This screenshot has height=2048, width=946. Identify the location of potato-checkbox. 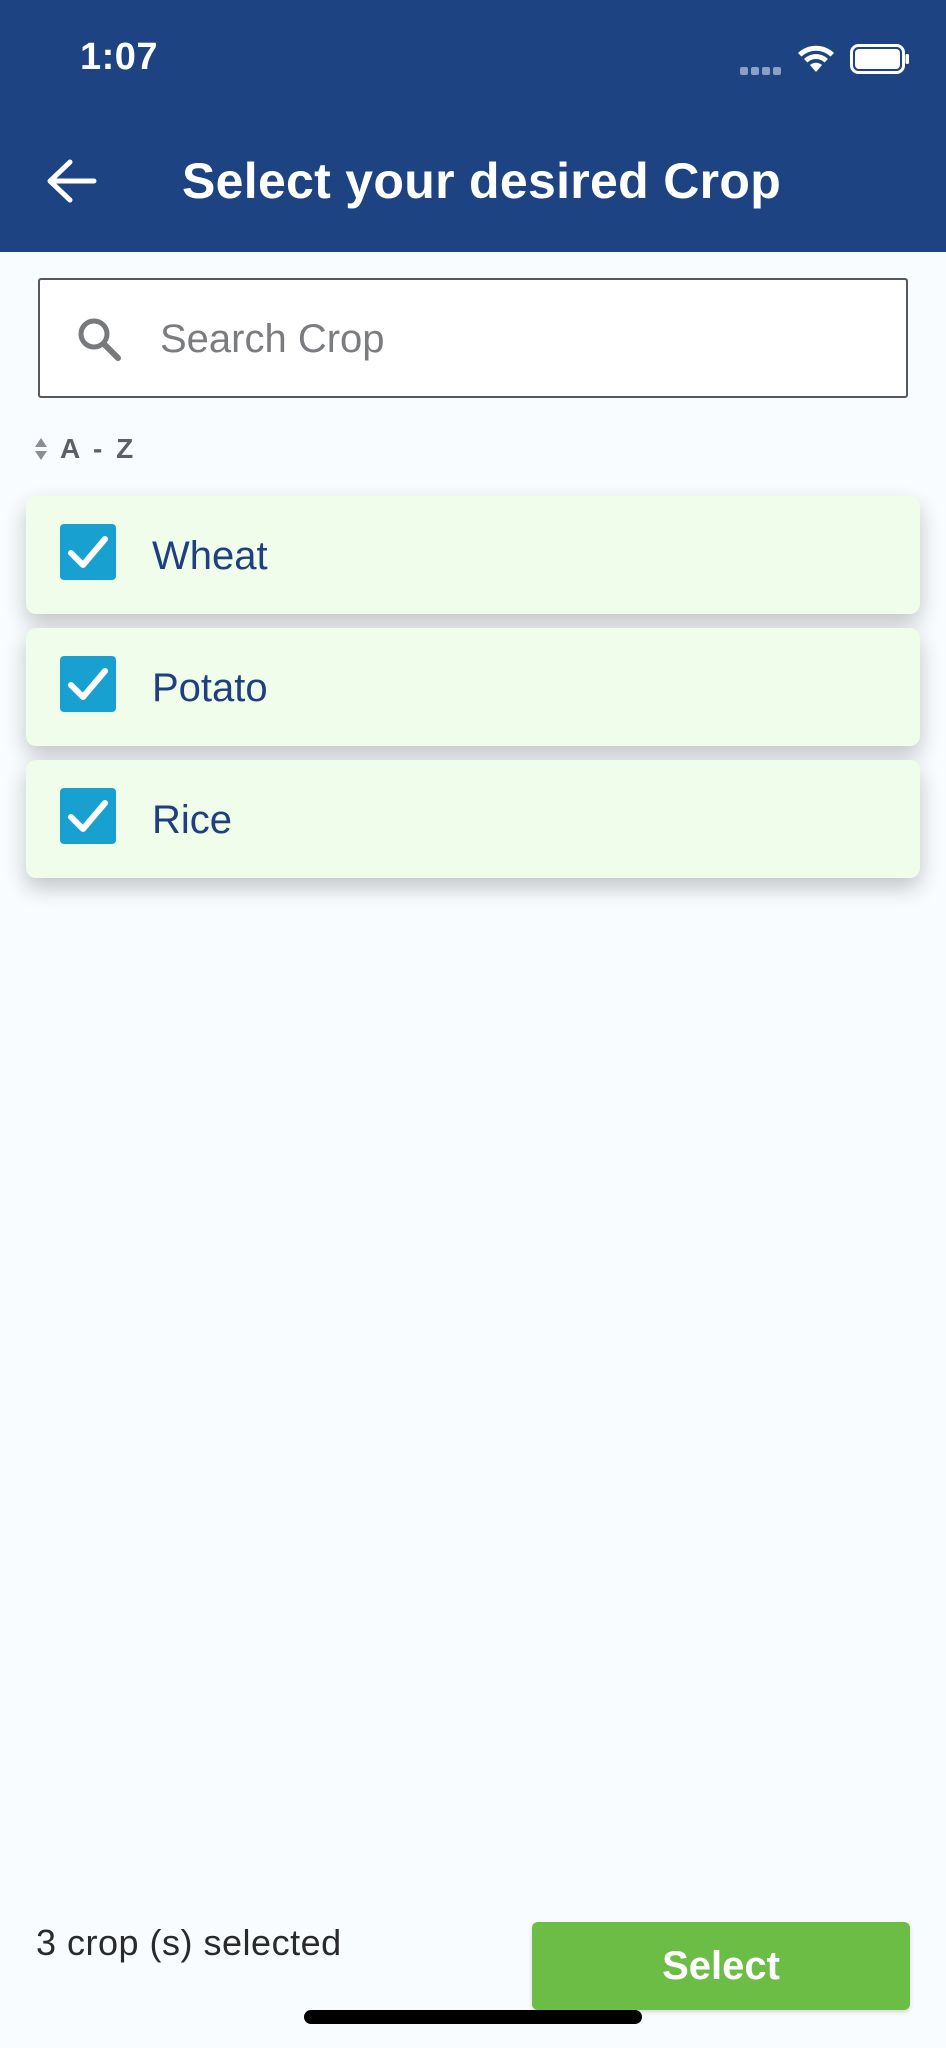
(88, 684).